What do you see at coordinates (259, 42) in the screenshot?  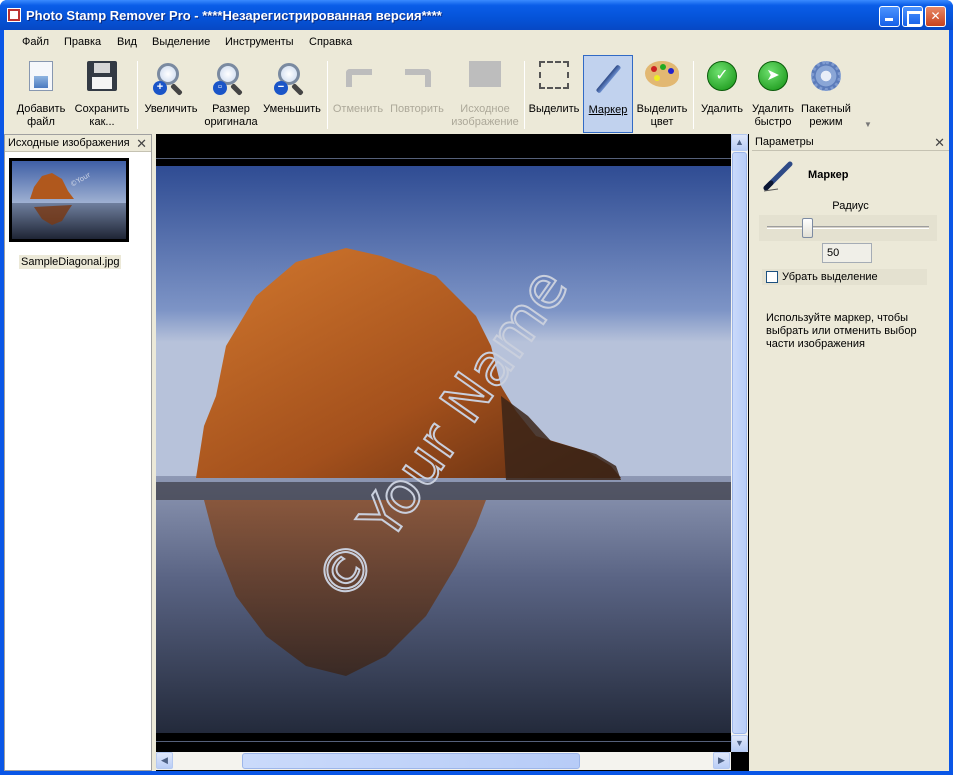 I see `menu-tools: Инструменты` at bounding box center [259, 42].